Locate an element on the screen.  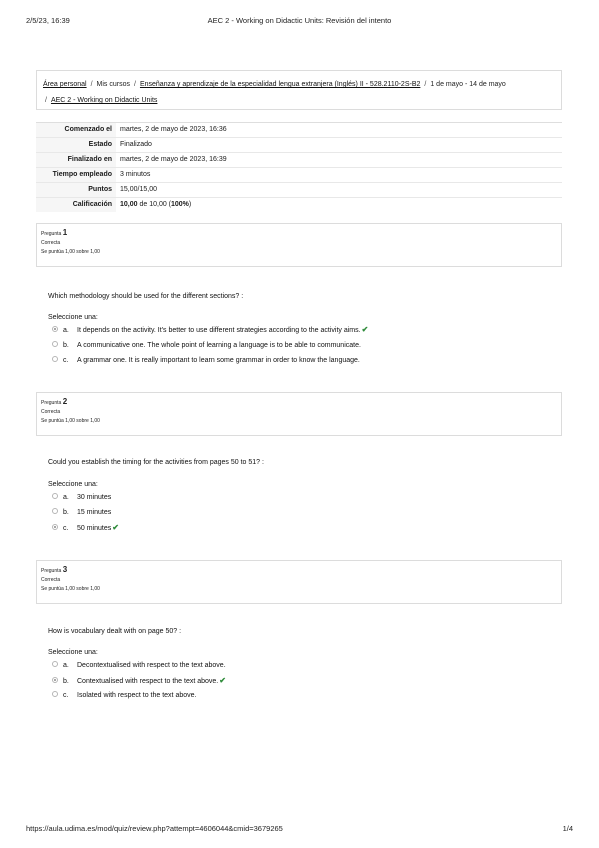
option-text: 50 minutes is located at coordinates (94, 528).